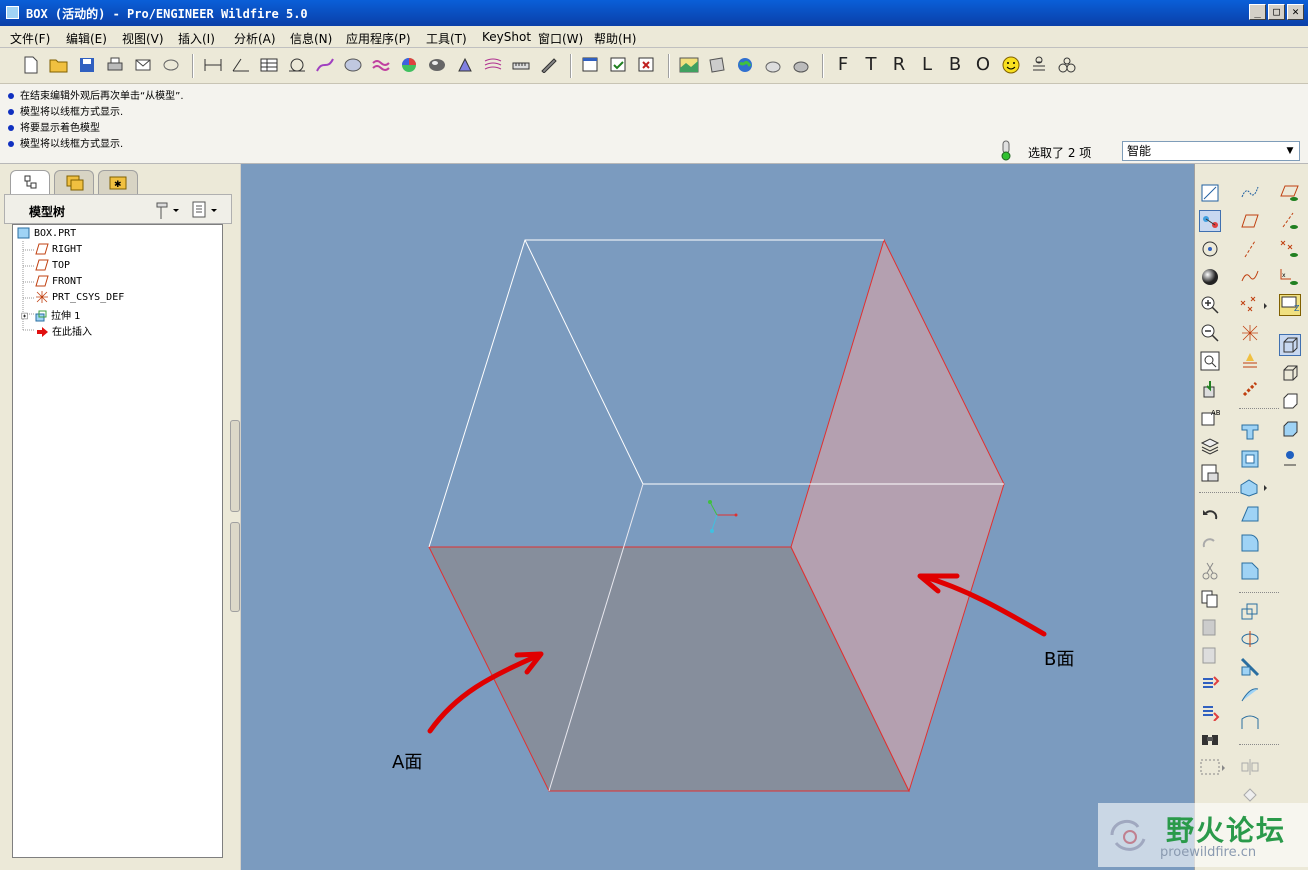 The width and height of the screenshot is (1308, 870). I want to click on menu-analysis: 分析(A), so click(255, 38).